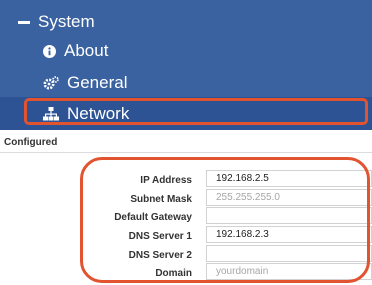 The width and height of the screenshot is (372, 285). I want to click on sidebar-item-general: General, so click(85, 83).